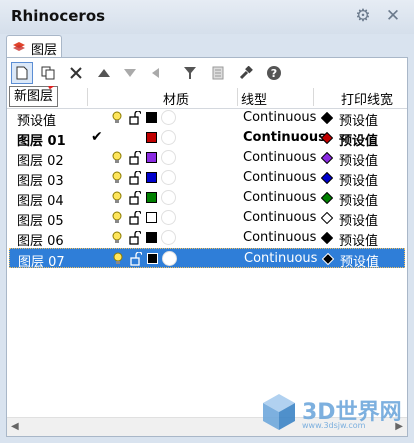  Describe the element at coordinates (51, 88) in the screenshot. I see `annotation-arrow` at that location.